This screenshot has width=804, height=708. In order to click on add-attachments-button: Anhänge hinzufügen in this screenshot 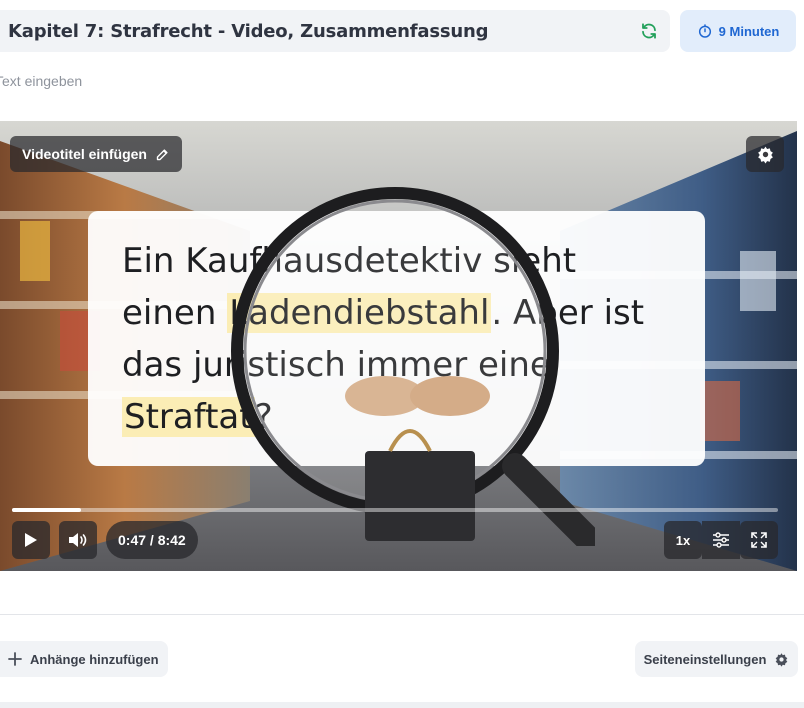, I will do `click(84, 659)`.